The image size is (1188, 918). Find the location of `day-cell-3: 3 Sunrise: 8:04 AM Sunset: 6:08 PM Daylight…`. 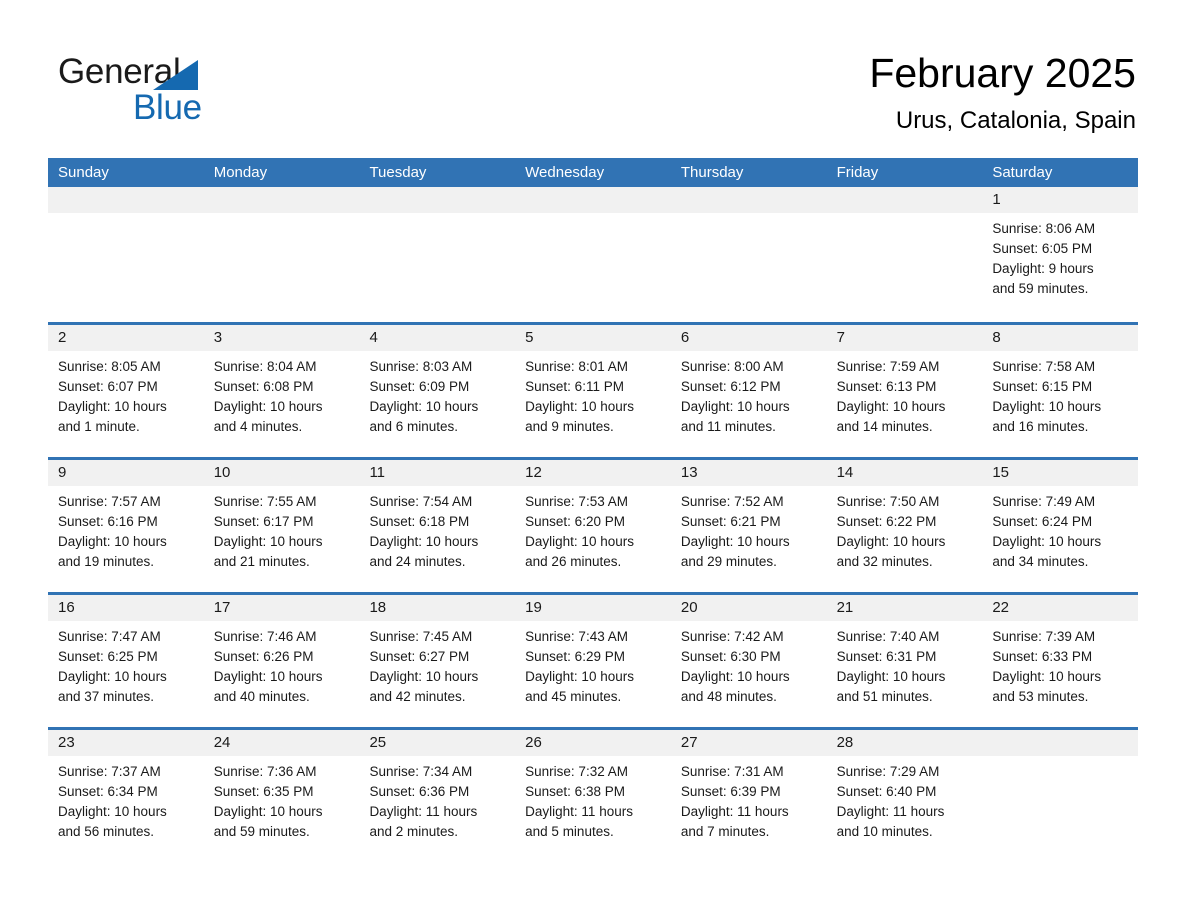

day-cell-3: 3 Sunrise: 8:04 AM Sunset: 6:08 PM Daylight… is located at coordinates (281, 391).